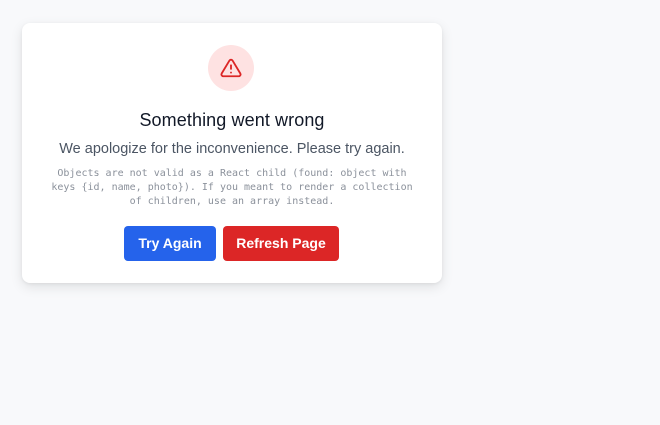 The height and width of the screenshot is (425, 660). Describe the element at coordinates (170, 243) in the screenshot. I see `try-again-button: Try Again` at that location.